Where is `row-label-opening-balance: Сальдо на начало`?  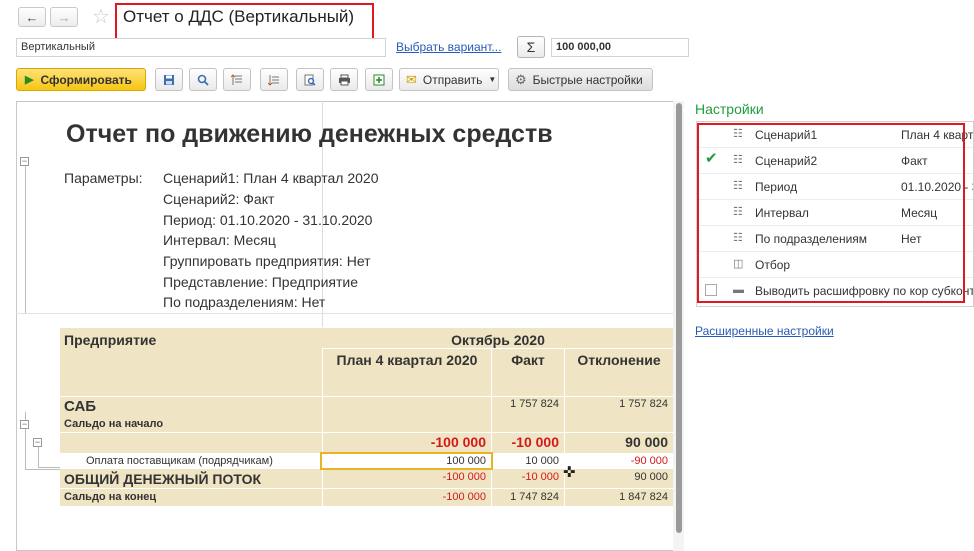 row-label-opening-balance: Сальдо на начало is located at coordinates (114, 424).